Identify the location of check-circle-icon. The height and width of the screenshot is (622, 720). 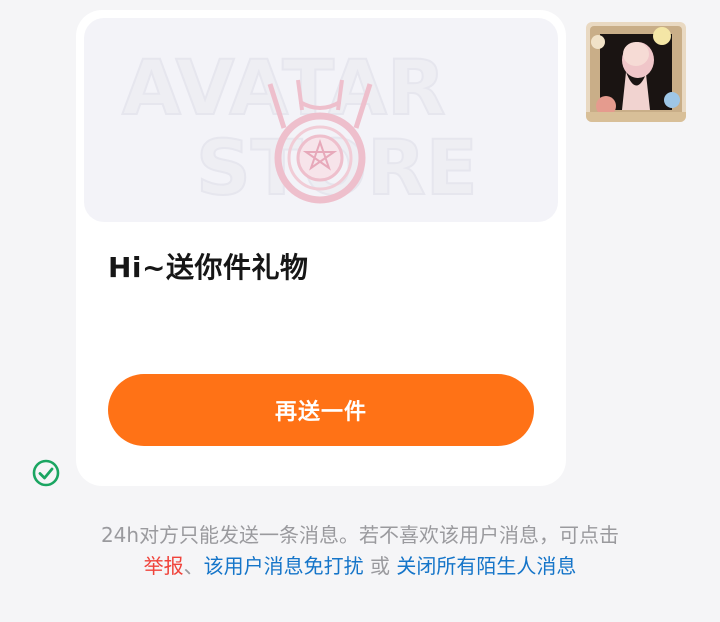
(46, 473).